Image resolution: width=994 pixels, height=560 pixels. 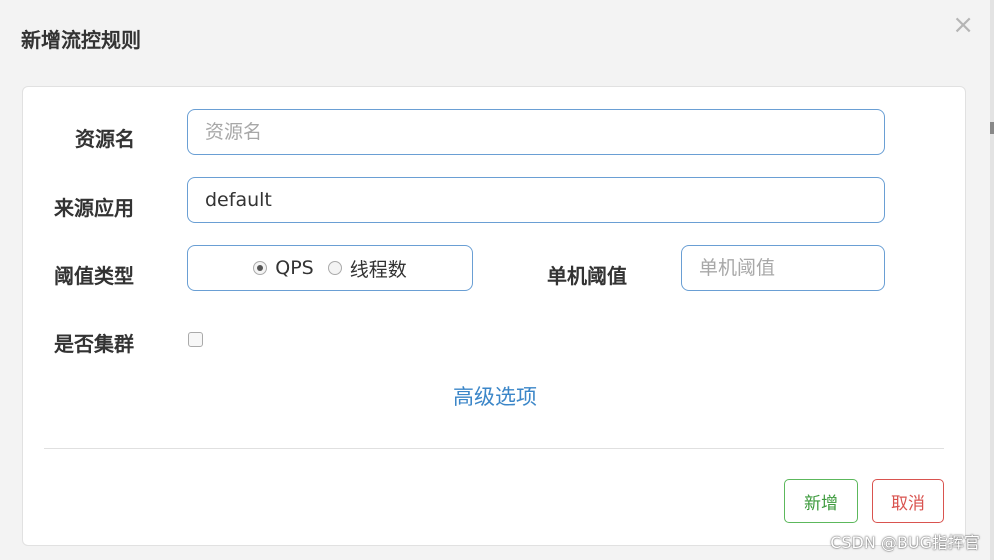 What do you see at coordinates (536, 132) in the screenshot?
I see `resource-name-input` at bounding box center [536, 132].